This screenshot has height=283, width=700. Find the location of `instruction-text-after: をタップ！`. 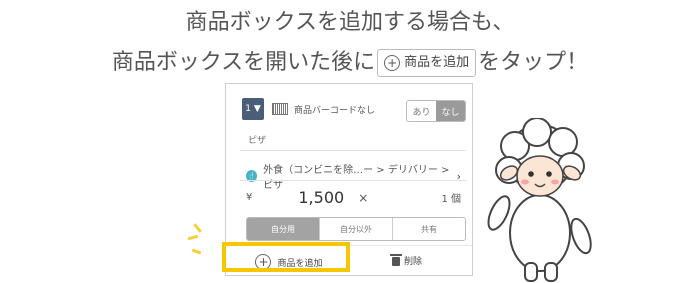

instruction-text-after: をタップ！ is located at coordinates (533, 62).